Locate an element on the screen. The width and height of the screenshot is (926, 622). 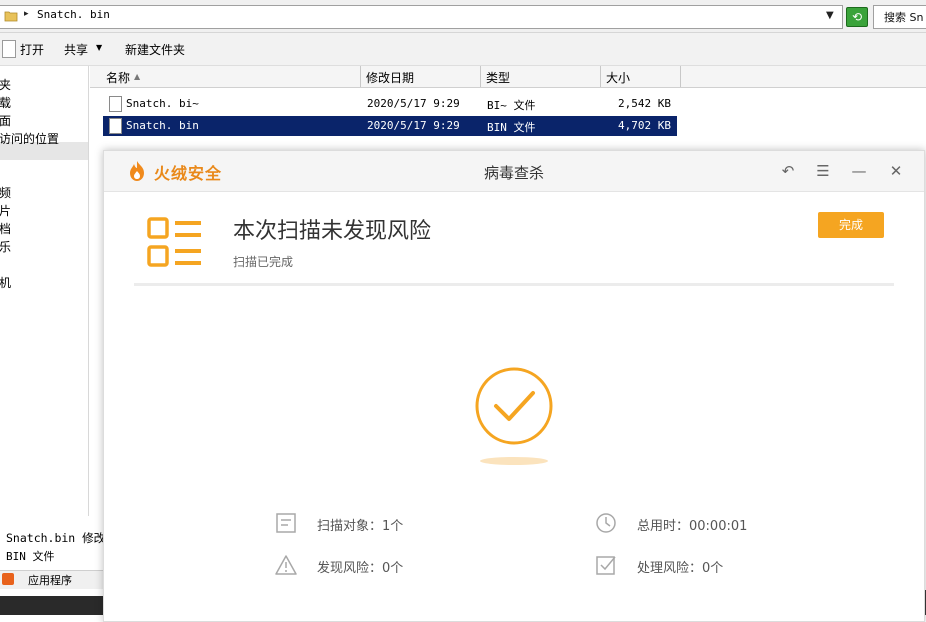
search-input: 搜索 Sn is located at coordinates (899, 17).